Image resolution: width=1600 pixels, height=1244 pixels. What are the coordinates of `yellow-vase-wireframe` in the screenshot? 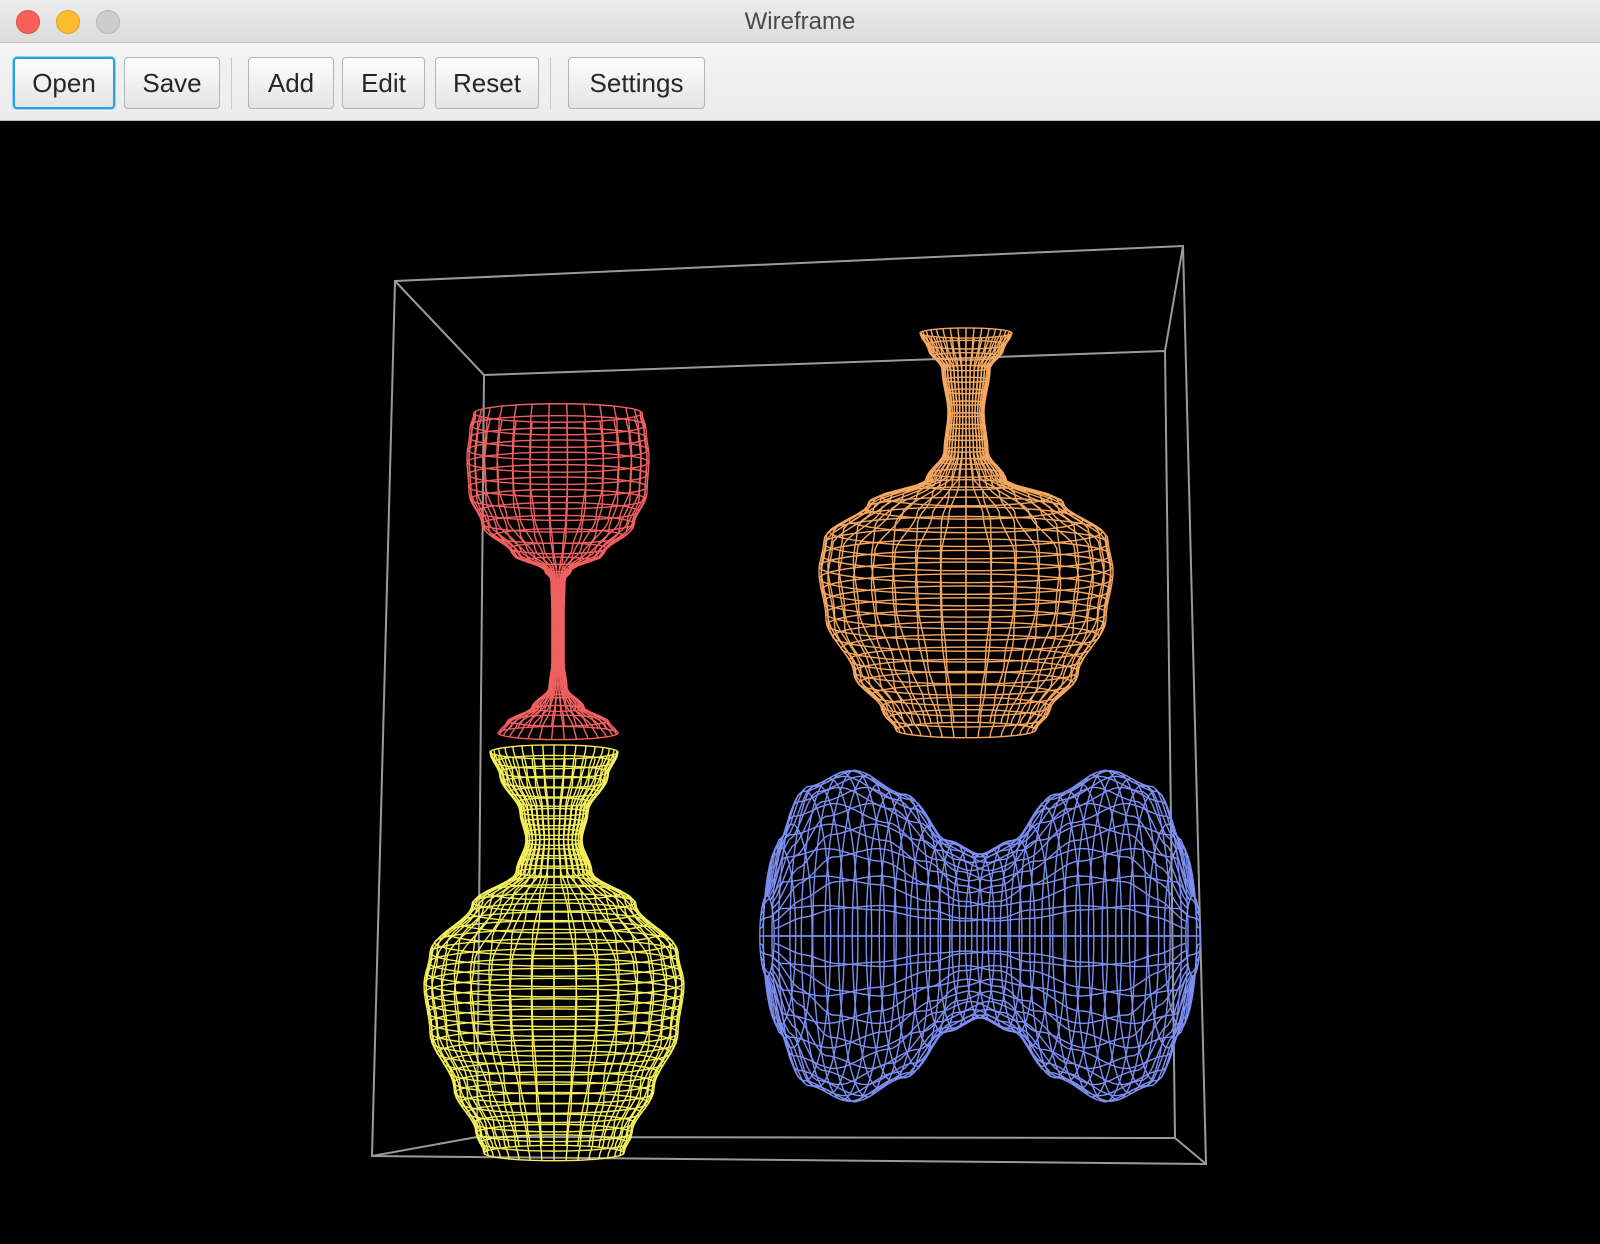 It's located at (554, 953).